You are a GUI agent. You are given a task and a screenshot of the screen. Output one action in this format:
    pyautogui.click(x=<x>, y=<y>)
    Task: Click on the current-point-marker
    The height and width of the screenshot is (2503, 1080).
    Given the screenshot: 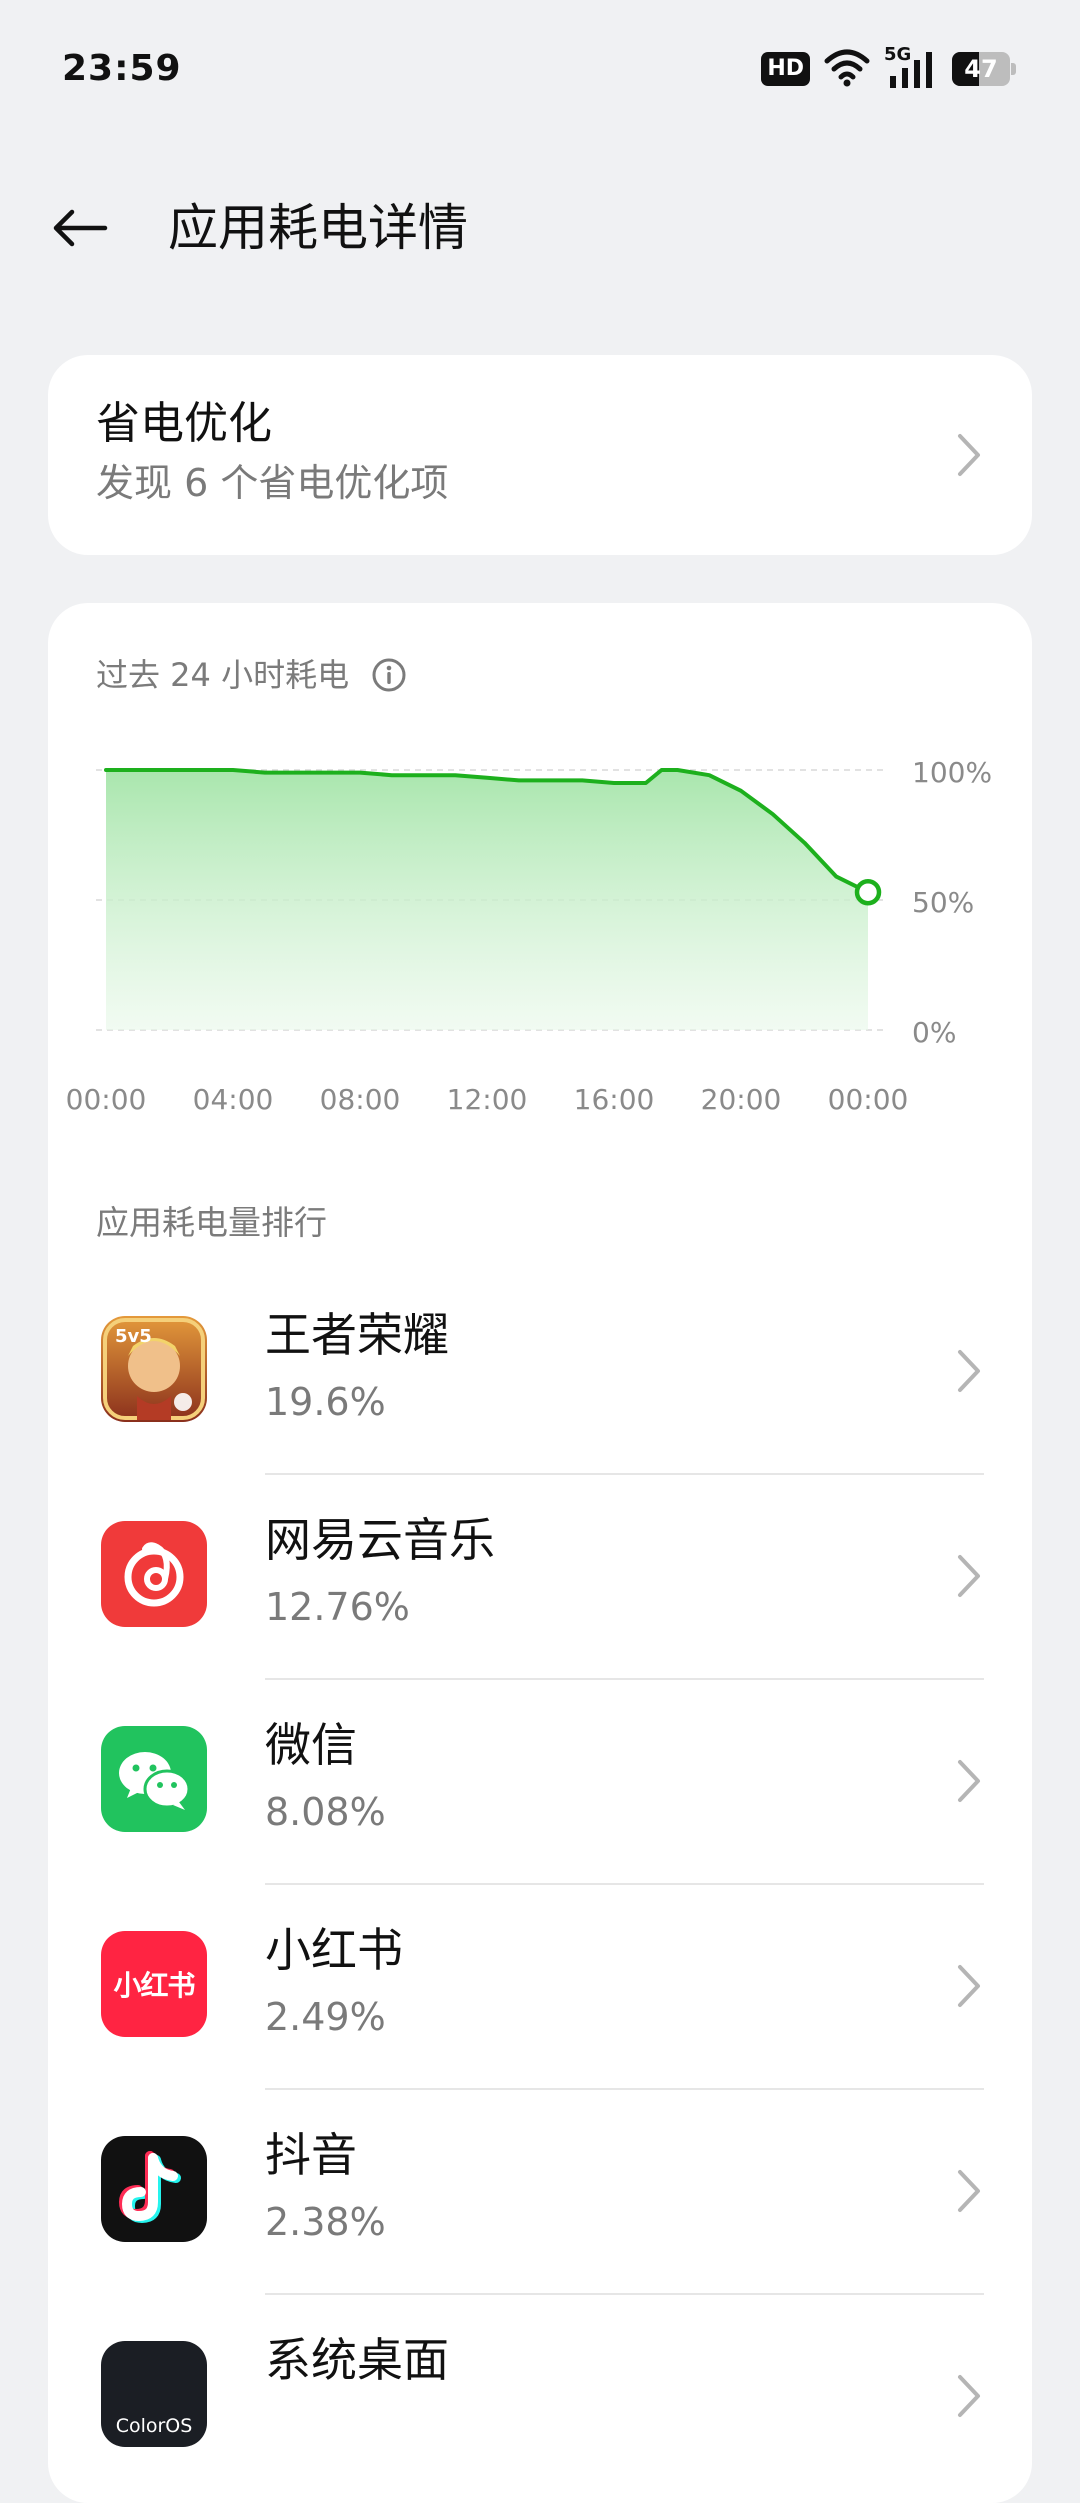 What is the action you would take?
    pyautogui.click(x=868, y=892)
    